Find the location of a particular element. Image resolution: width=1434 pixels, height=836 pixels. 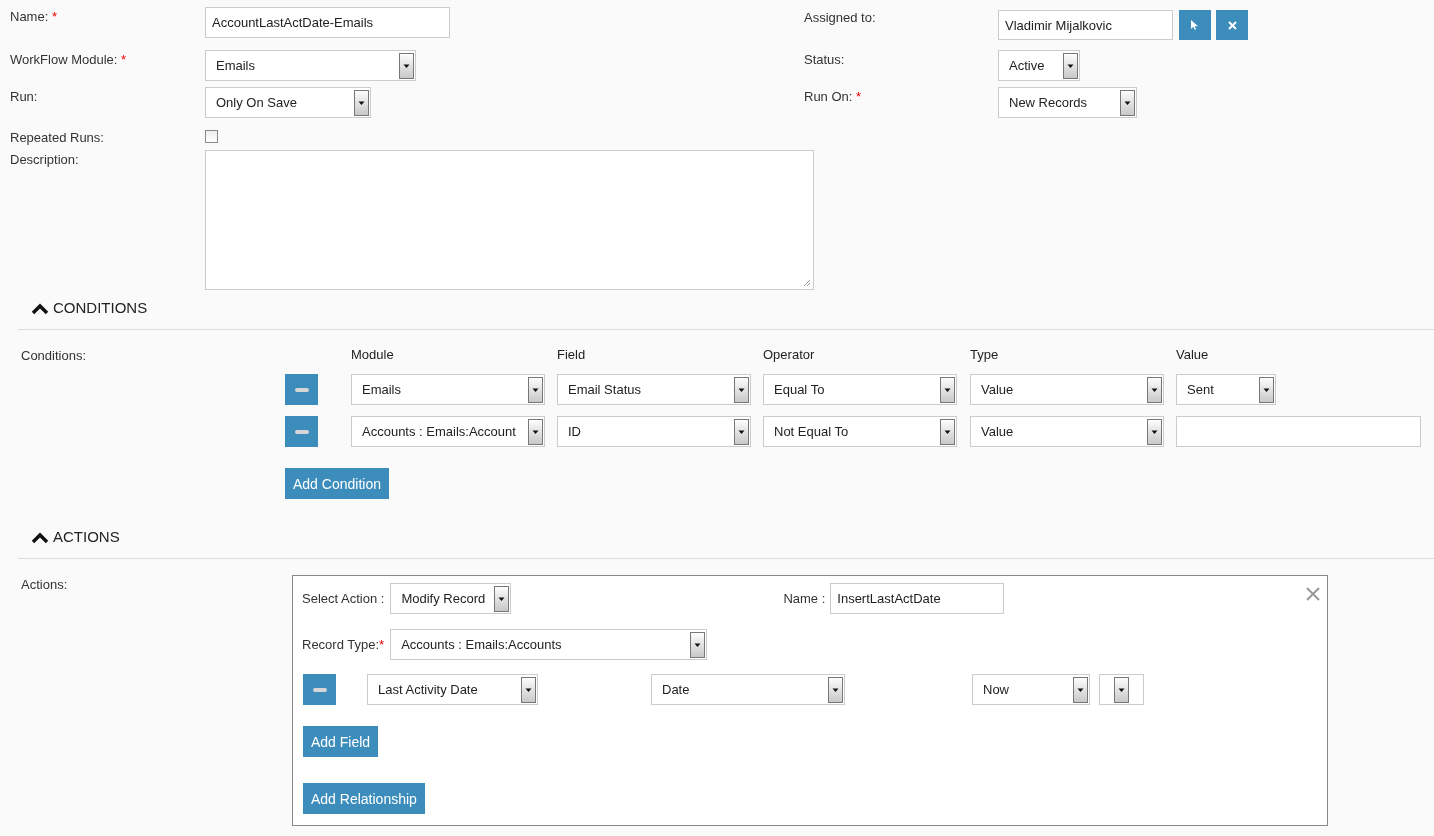

dropdown: Last Activity Date is located at coordinates (452, 689).